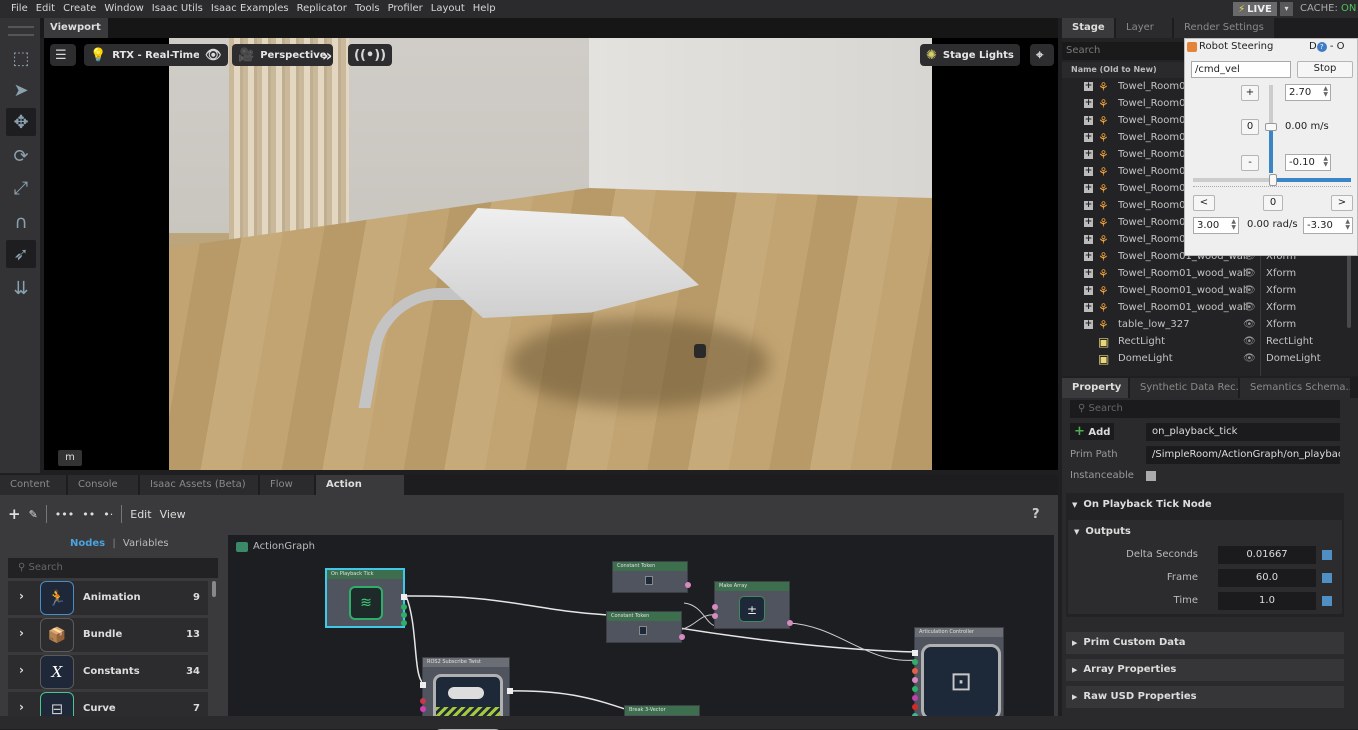 The image size is (1358, 730). What do you see at coordinates (1092, 431) in the screenshot?
I see `add-button: + Add` at bounding box center [1092, 431].